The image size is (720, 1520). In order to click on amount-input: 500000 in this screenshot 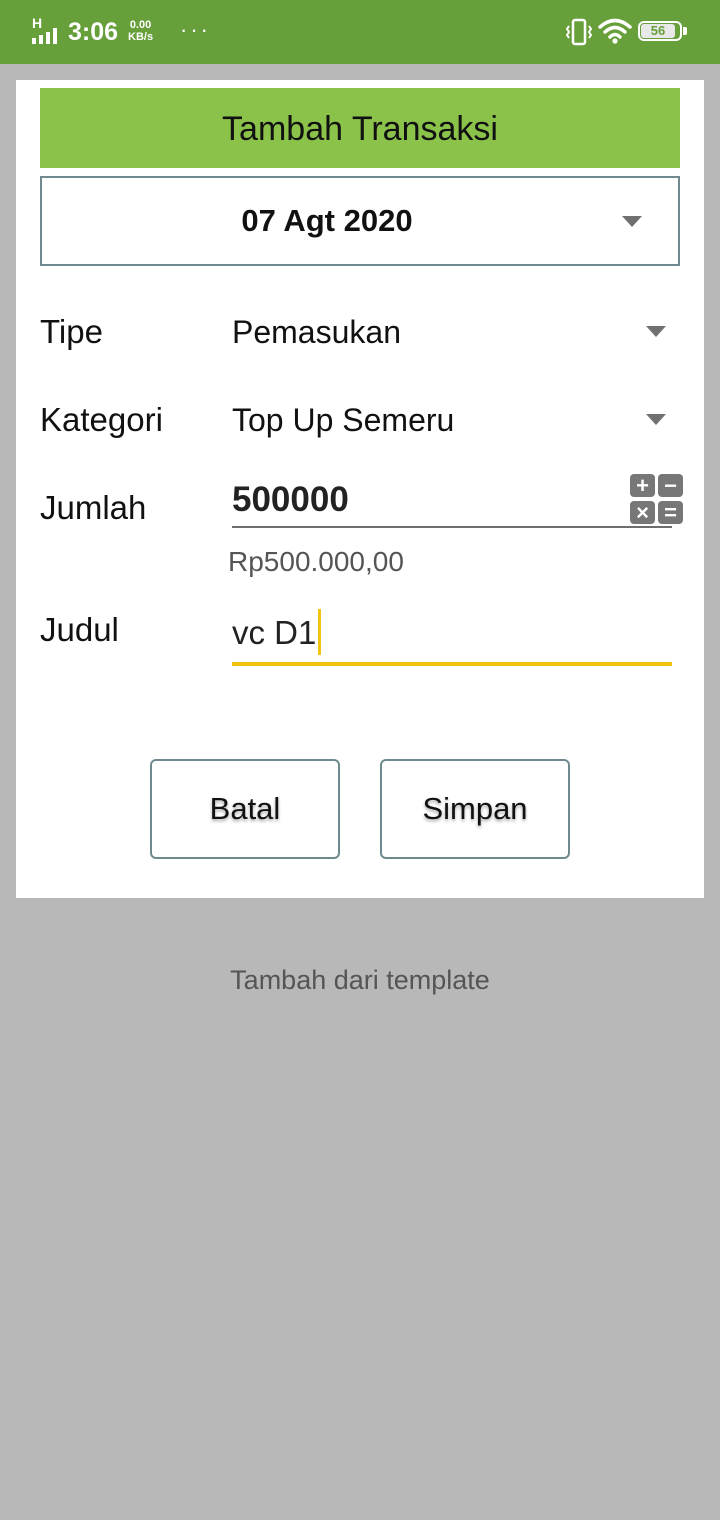, I will do `click(452, 502)`.